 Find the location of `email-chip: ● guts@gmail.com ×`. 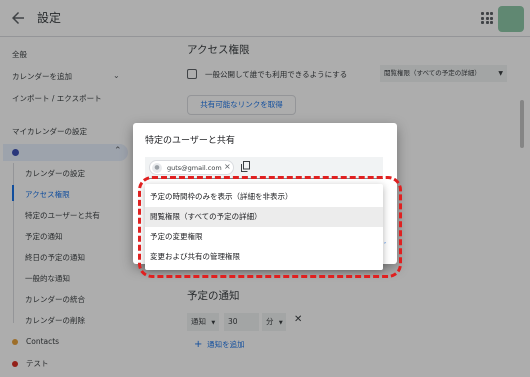

email-chip: ● guts@gmail.com × is located at coordinates (191, 167).